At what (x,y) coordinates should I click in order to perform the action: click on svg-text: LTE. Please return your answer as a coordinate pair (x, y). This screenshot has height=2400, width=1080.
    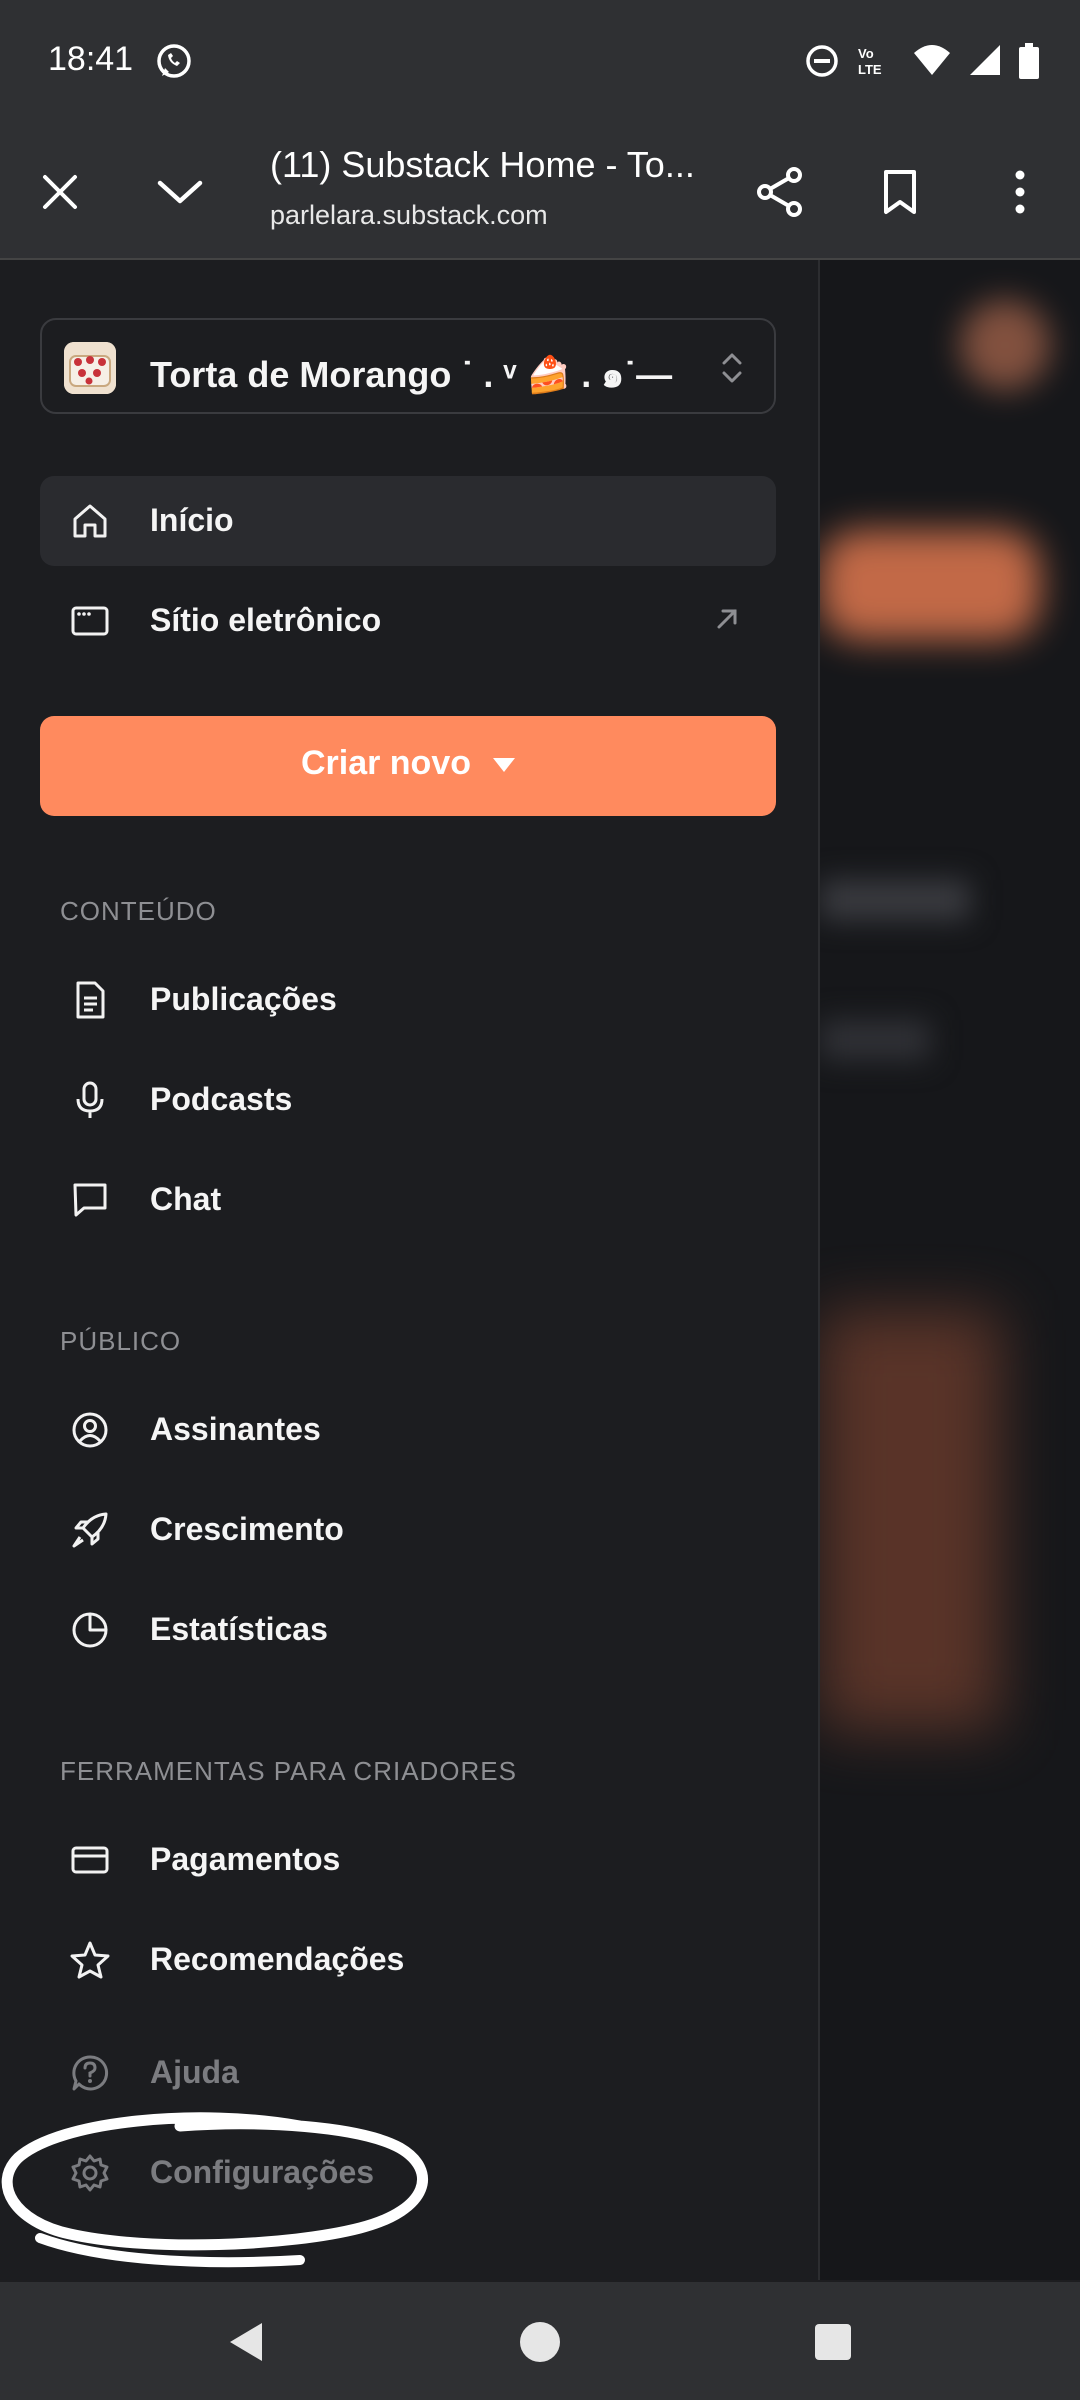
    Looking at the image, I should click on (870, 69).